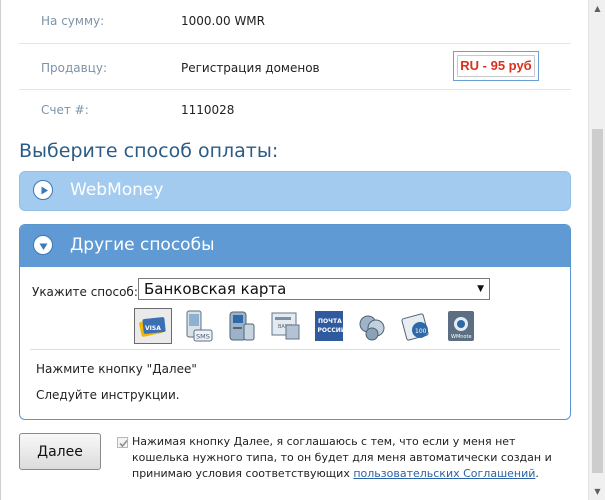 Image resolution: width=605 pixels, height=500 pixels. I want to click on other-methods-accordion-header: Другие способы, so click(295, 246).